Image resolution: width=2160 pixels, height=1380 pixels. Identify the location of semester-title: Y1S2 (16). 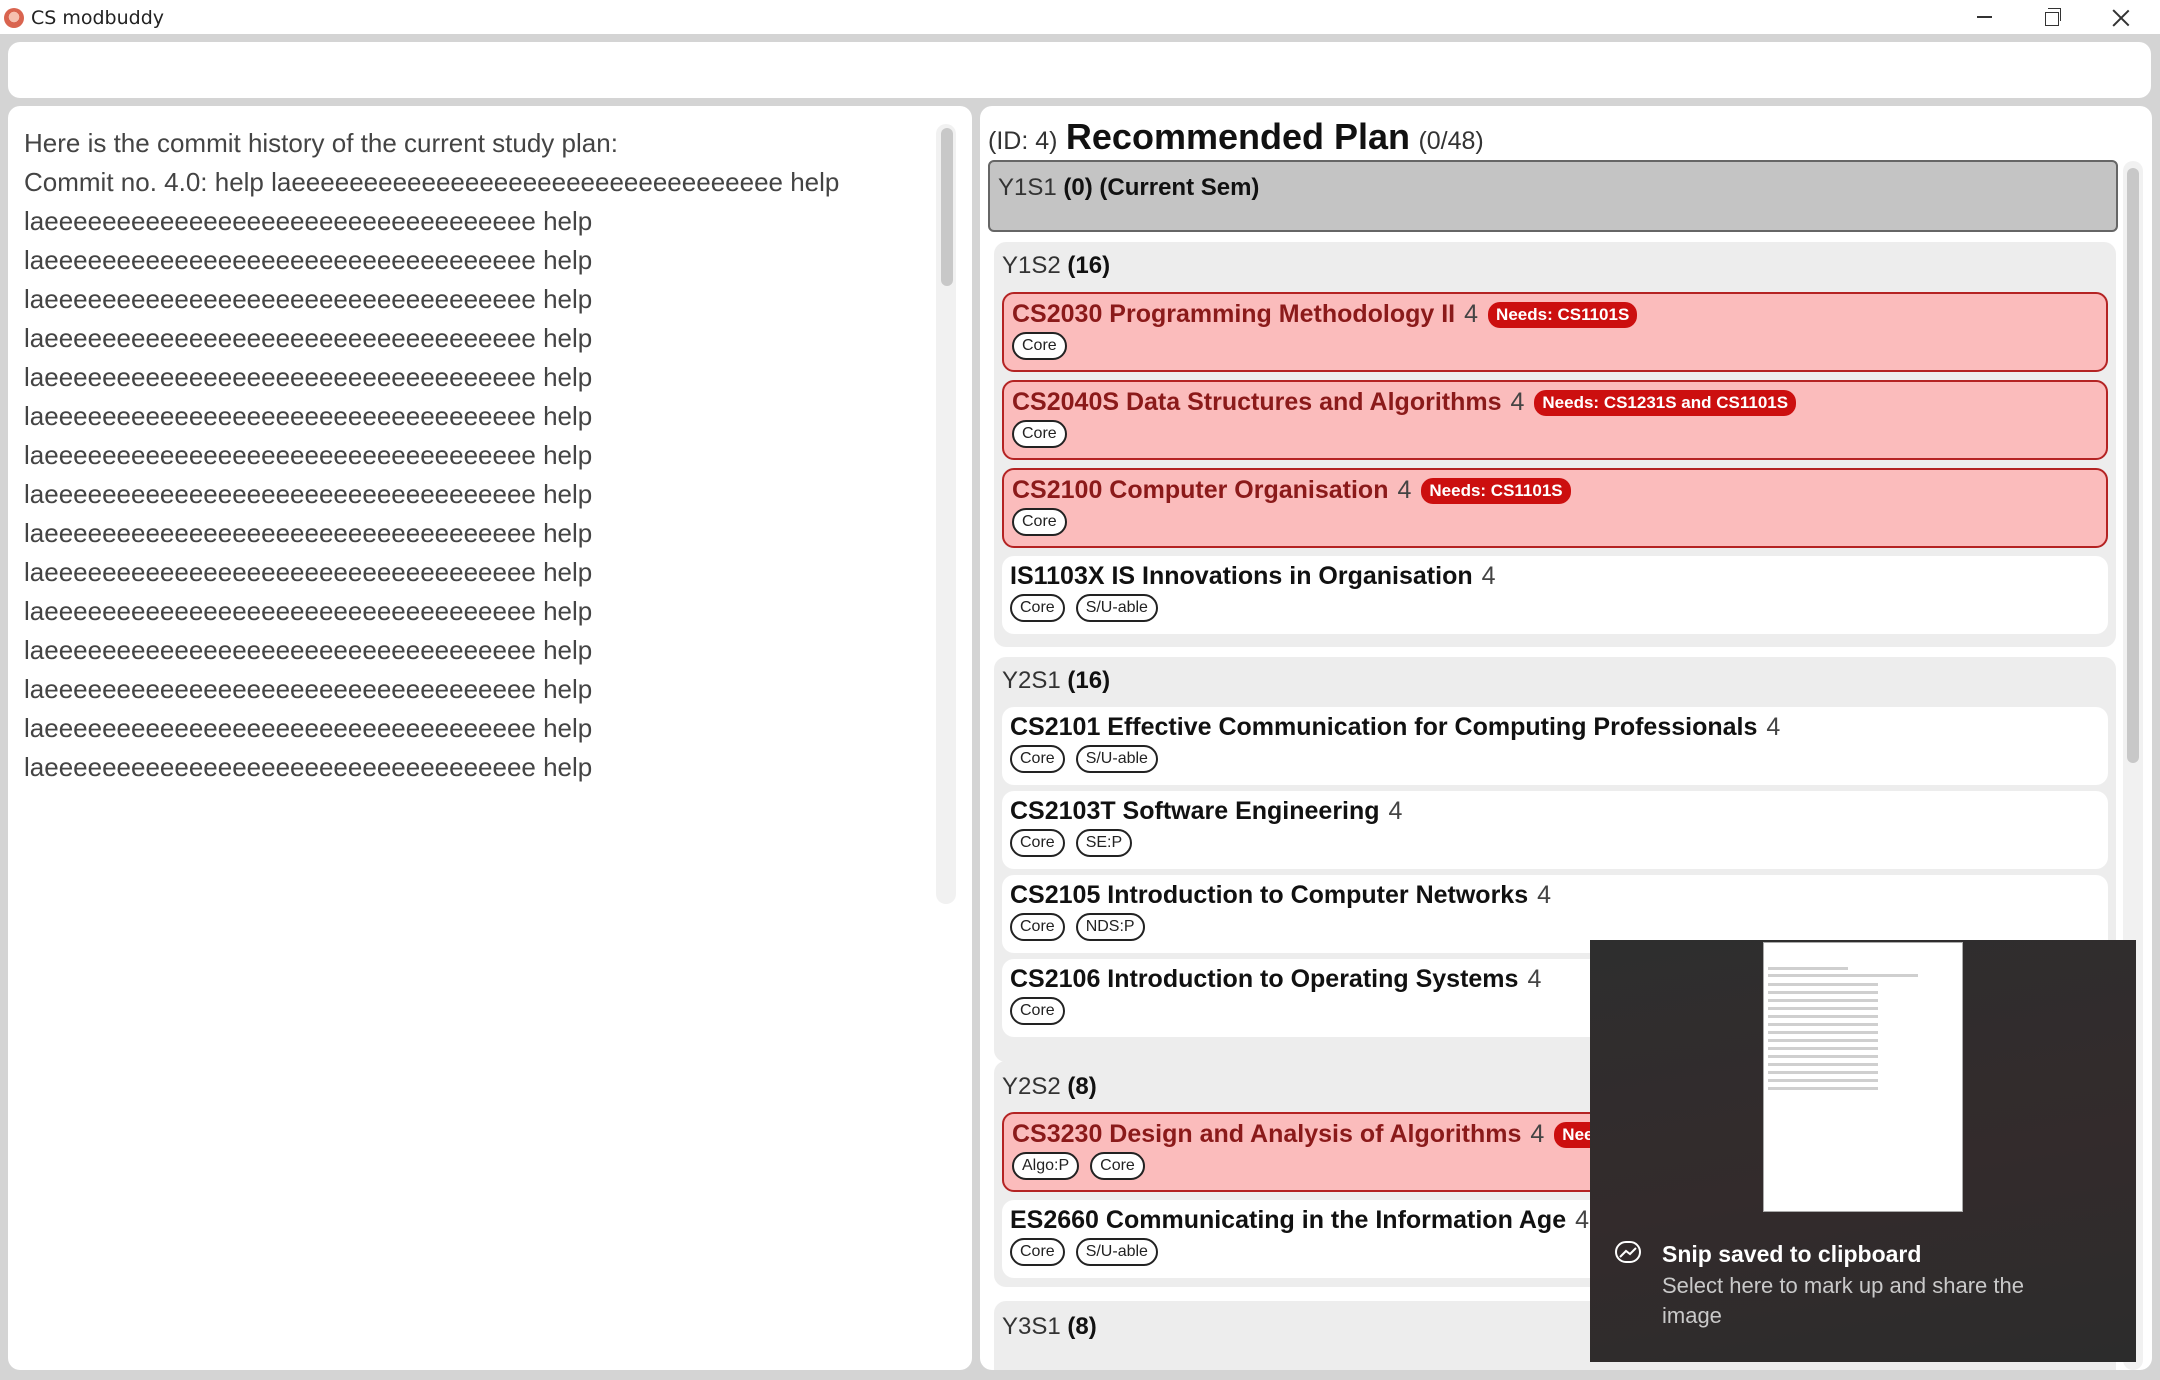
(1056, 266).